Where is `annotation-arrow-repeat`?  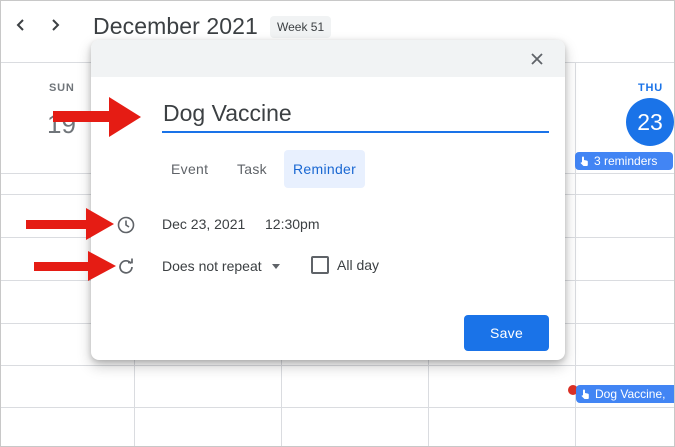
annotation-arrow-repeat is located at coordinates (75, 266).